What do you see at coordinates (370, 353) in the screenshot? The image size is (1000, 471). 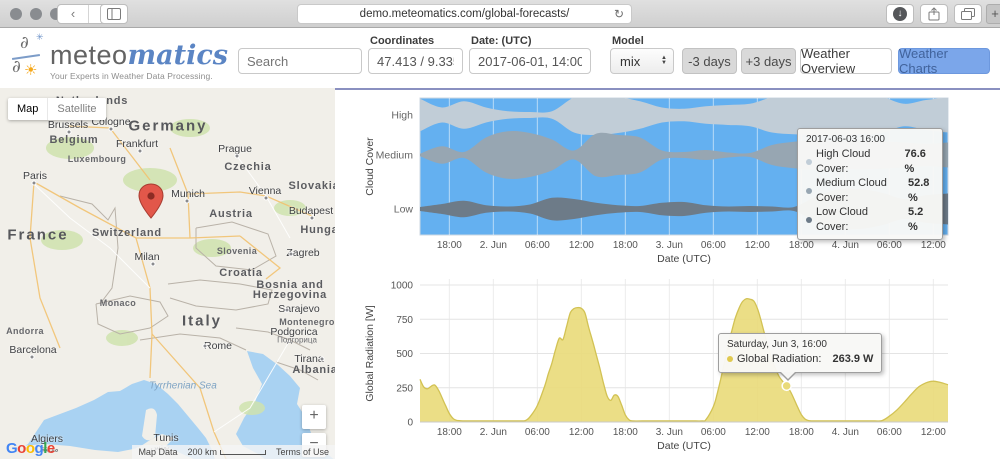 I see `svg-text: Global Radiation [W]` at bounding box center [370, 353].